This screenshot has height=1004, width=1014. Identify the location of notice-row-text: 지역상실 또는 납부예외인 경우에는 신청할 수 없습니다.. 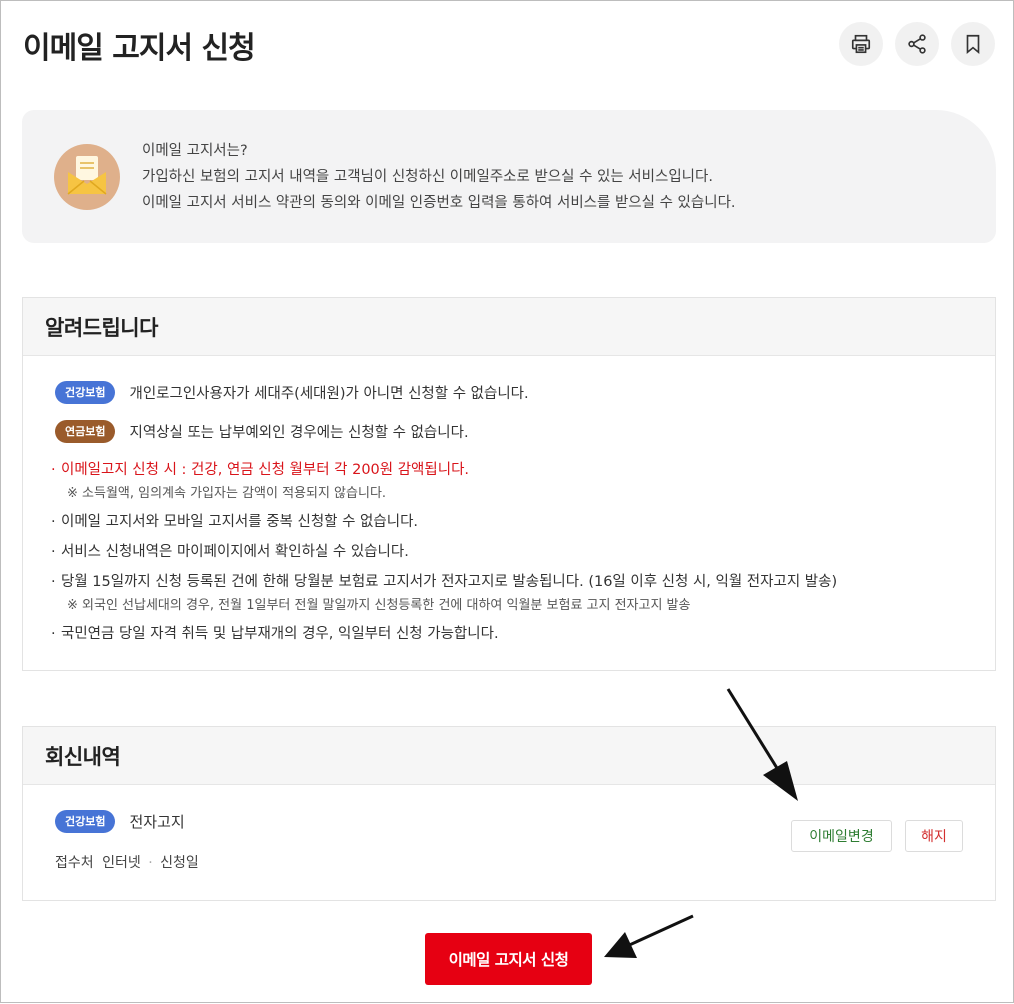
(299, 433).